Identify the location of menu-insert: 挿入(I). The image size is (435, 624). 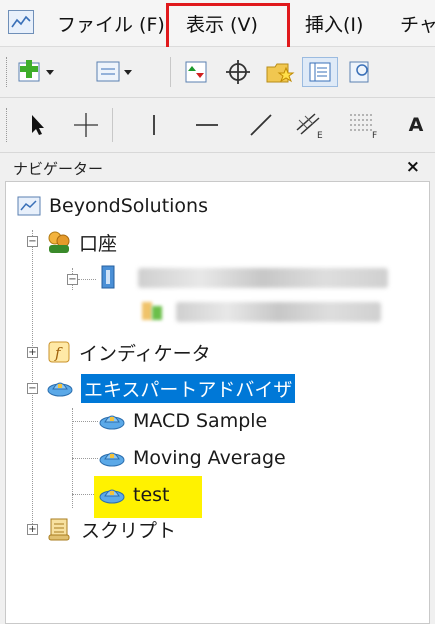
(334, 23).